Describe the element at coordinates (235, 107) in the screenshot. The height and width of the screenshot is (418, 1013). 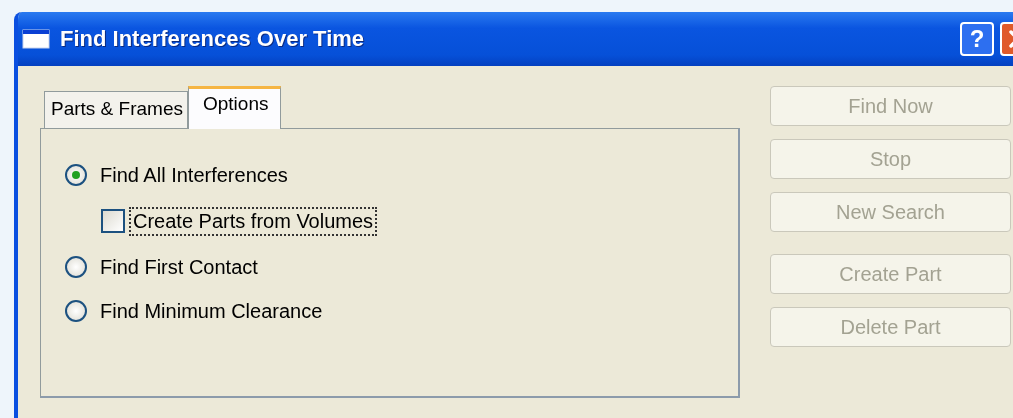
I see `tab: Options` at that location.